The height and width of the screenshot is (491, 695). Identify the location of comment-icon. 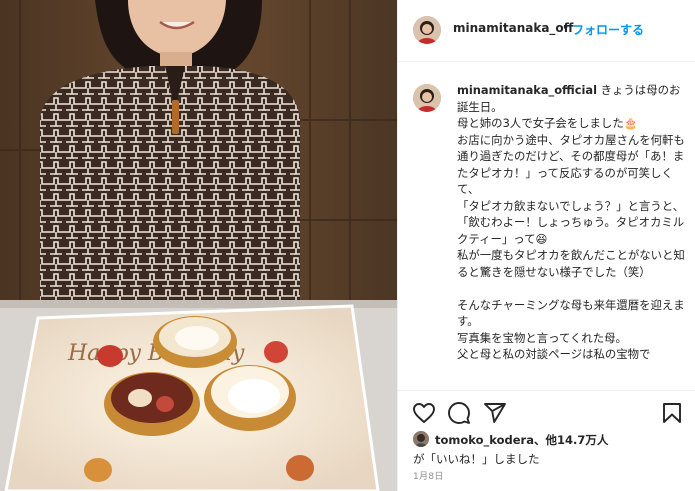
(459, 413).